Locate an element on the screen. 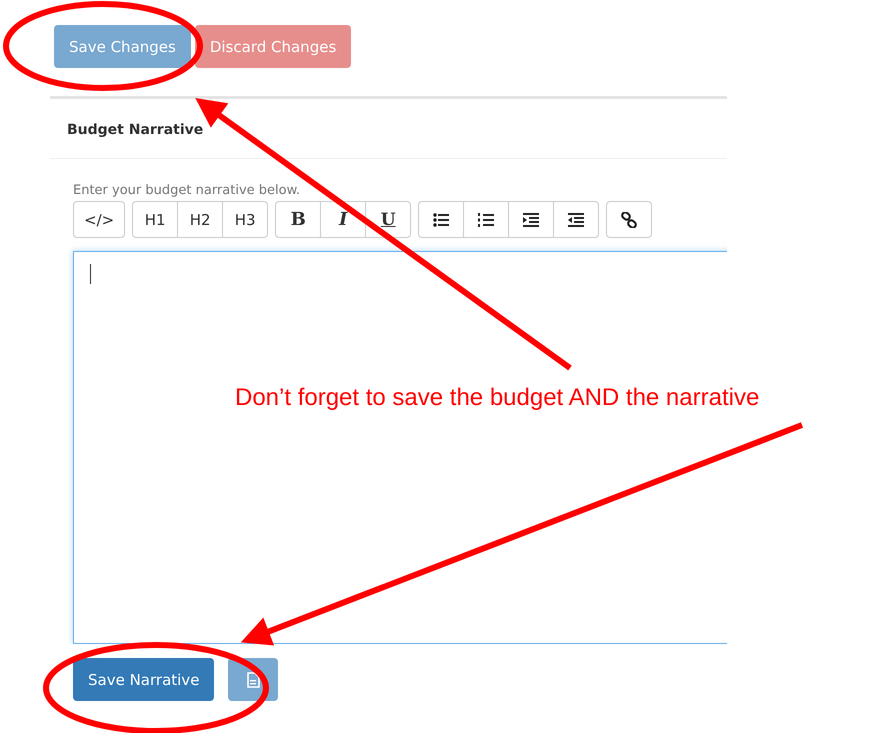  document-icon is located at coordinates (253, 680).